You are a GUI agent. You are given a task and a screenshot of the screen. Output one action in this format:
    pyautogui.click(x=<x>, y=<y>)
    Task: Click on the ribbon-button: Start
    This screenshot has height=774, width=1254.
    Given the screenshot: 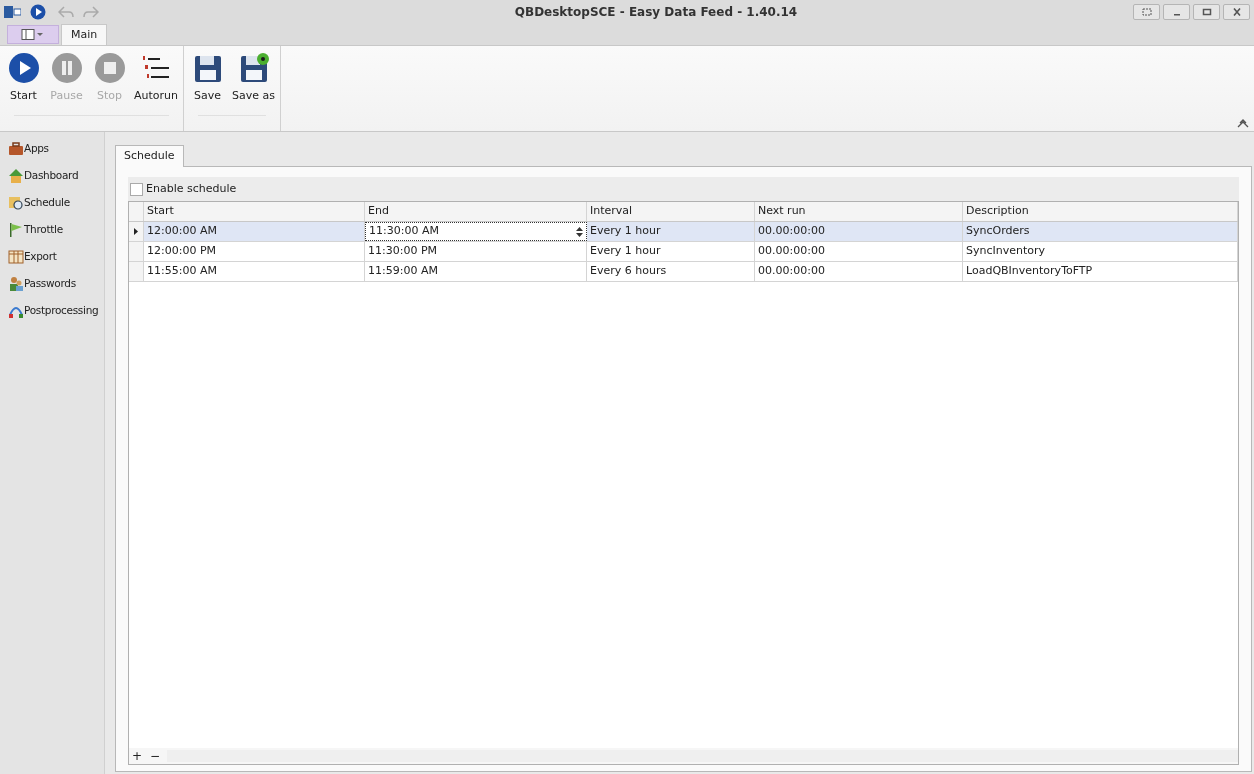 What is the action you would take?
    pyautogui.click(x=23, y=78)
    